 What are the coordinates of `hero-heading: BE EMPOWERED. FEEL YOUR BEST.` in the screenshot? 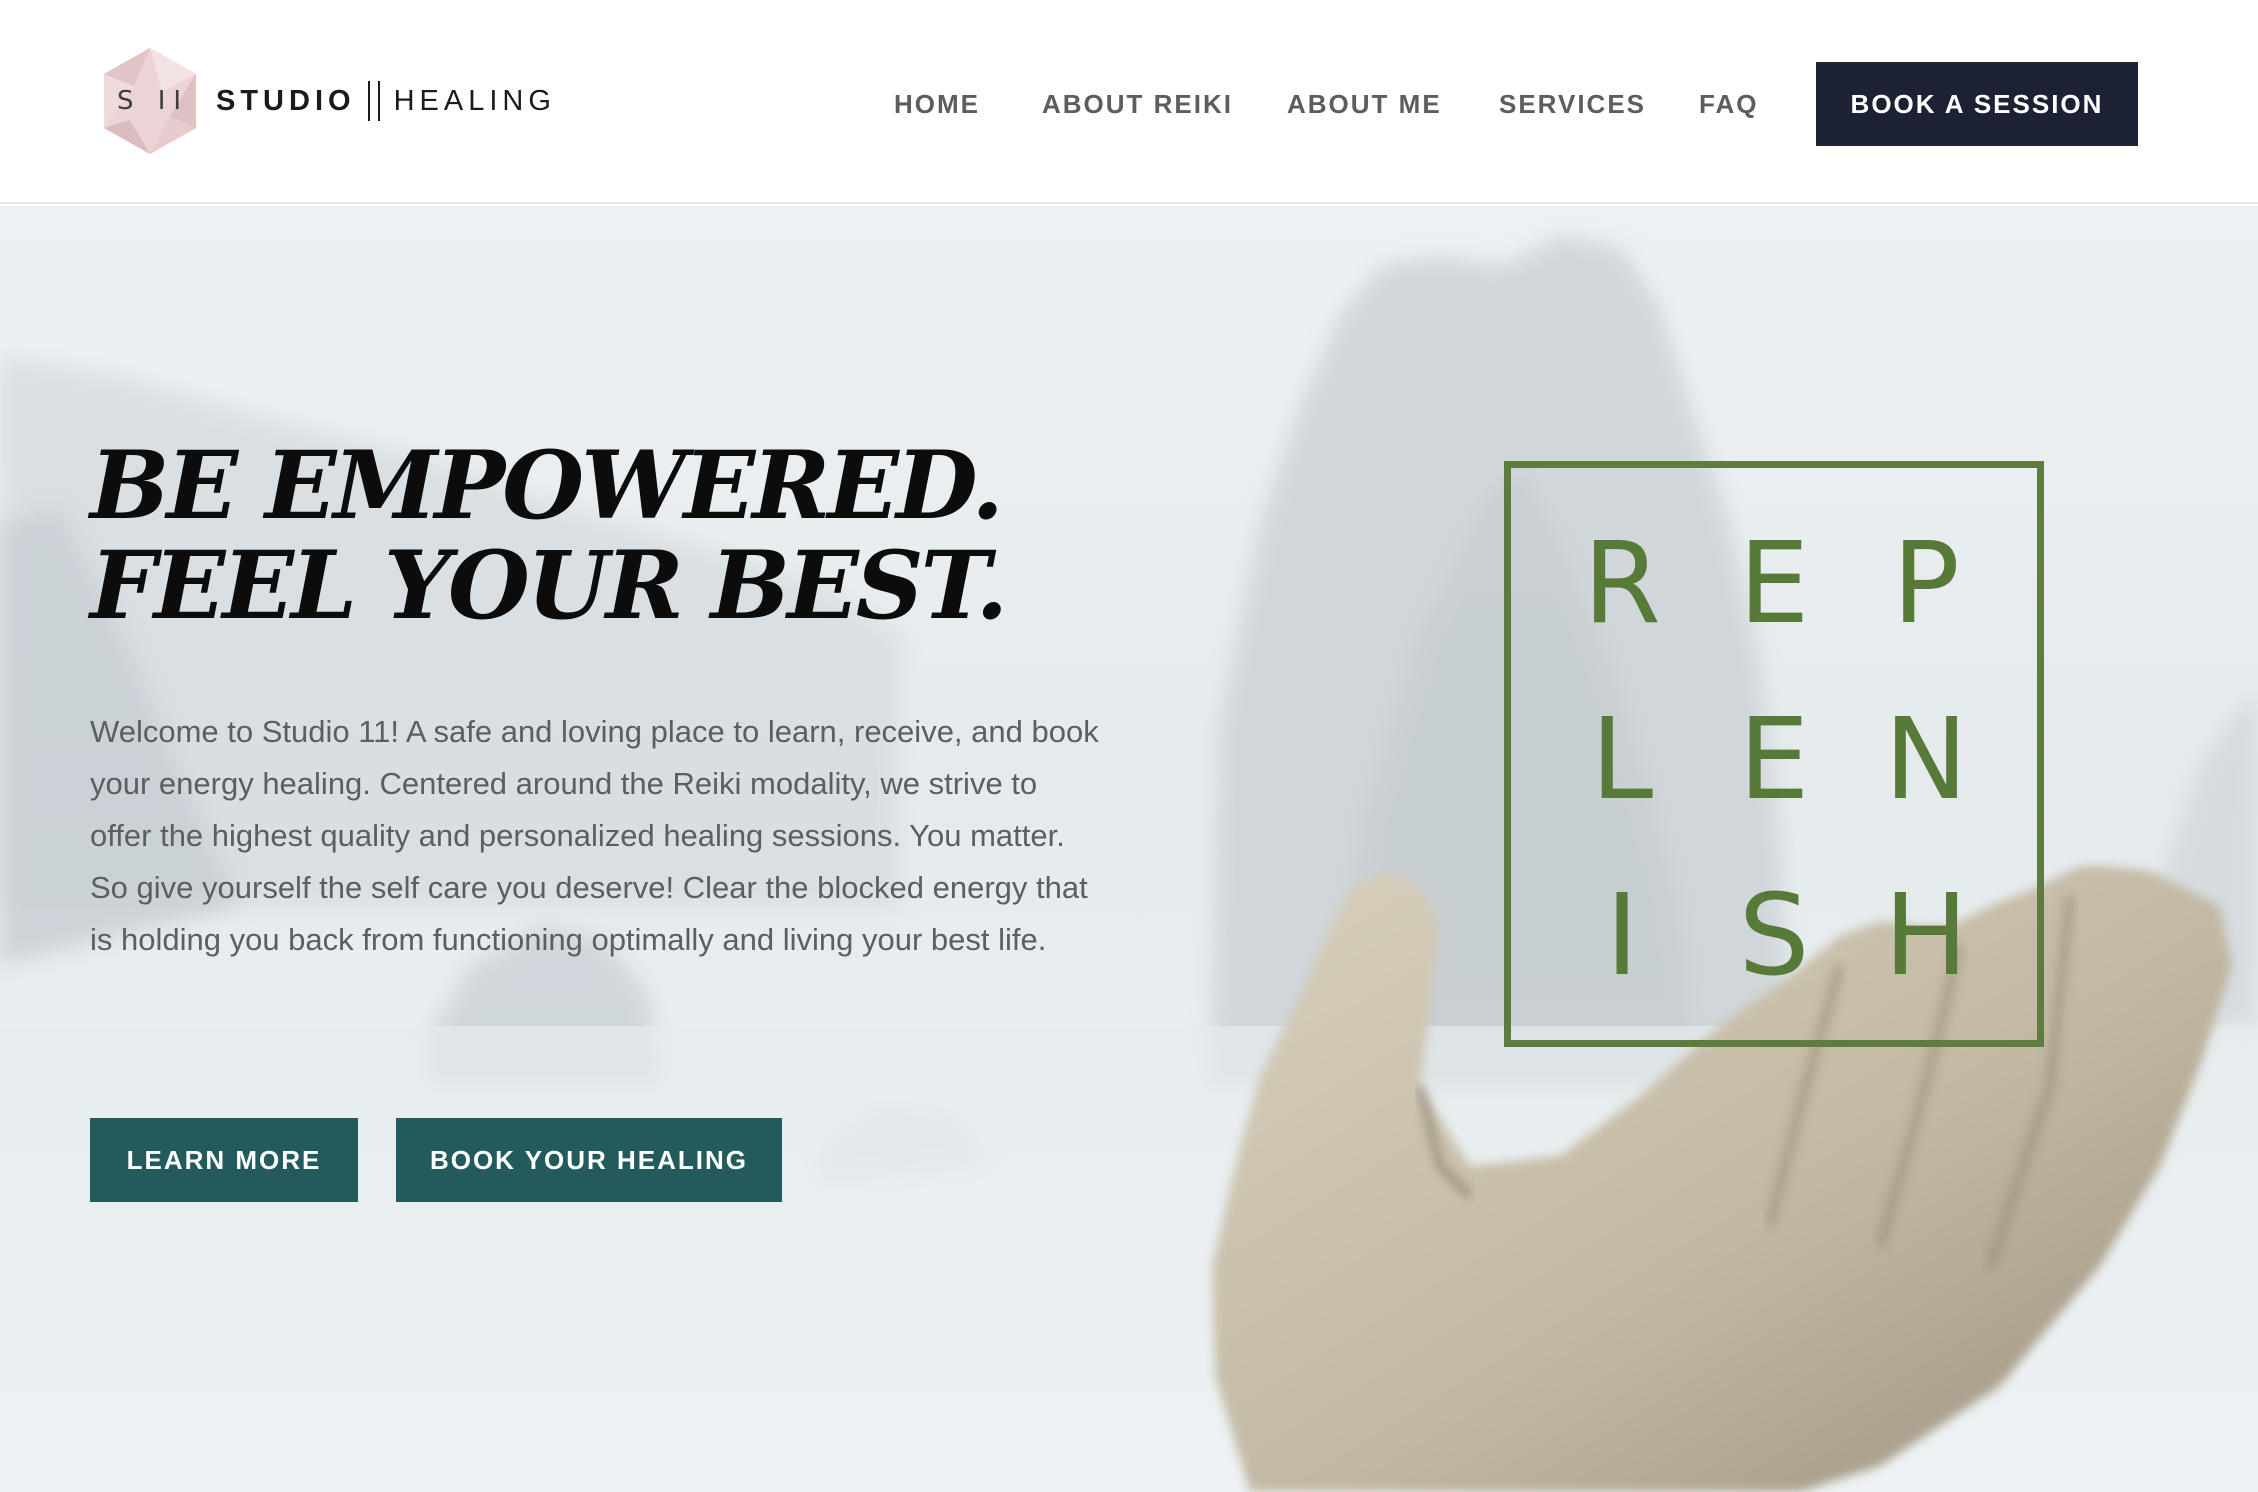 It's located at (549, 536).